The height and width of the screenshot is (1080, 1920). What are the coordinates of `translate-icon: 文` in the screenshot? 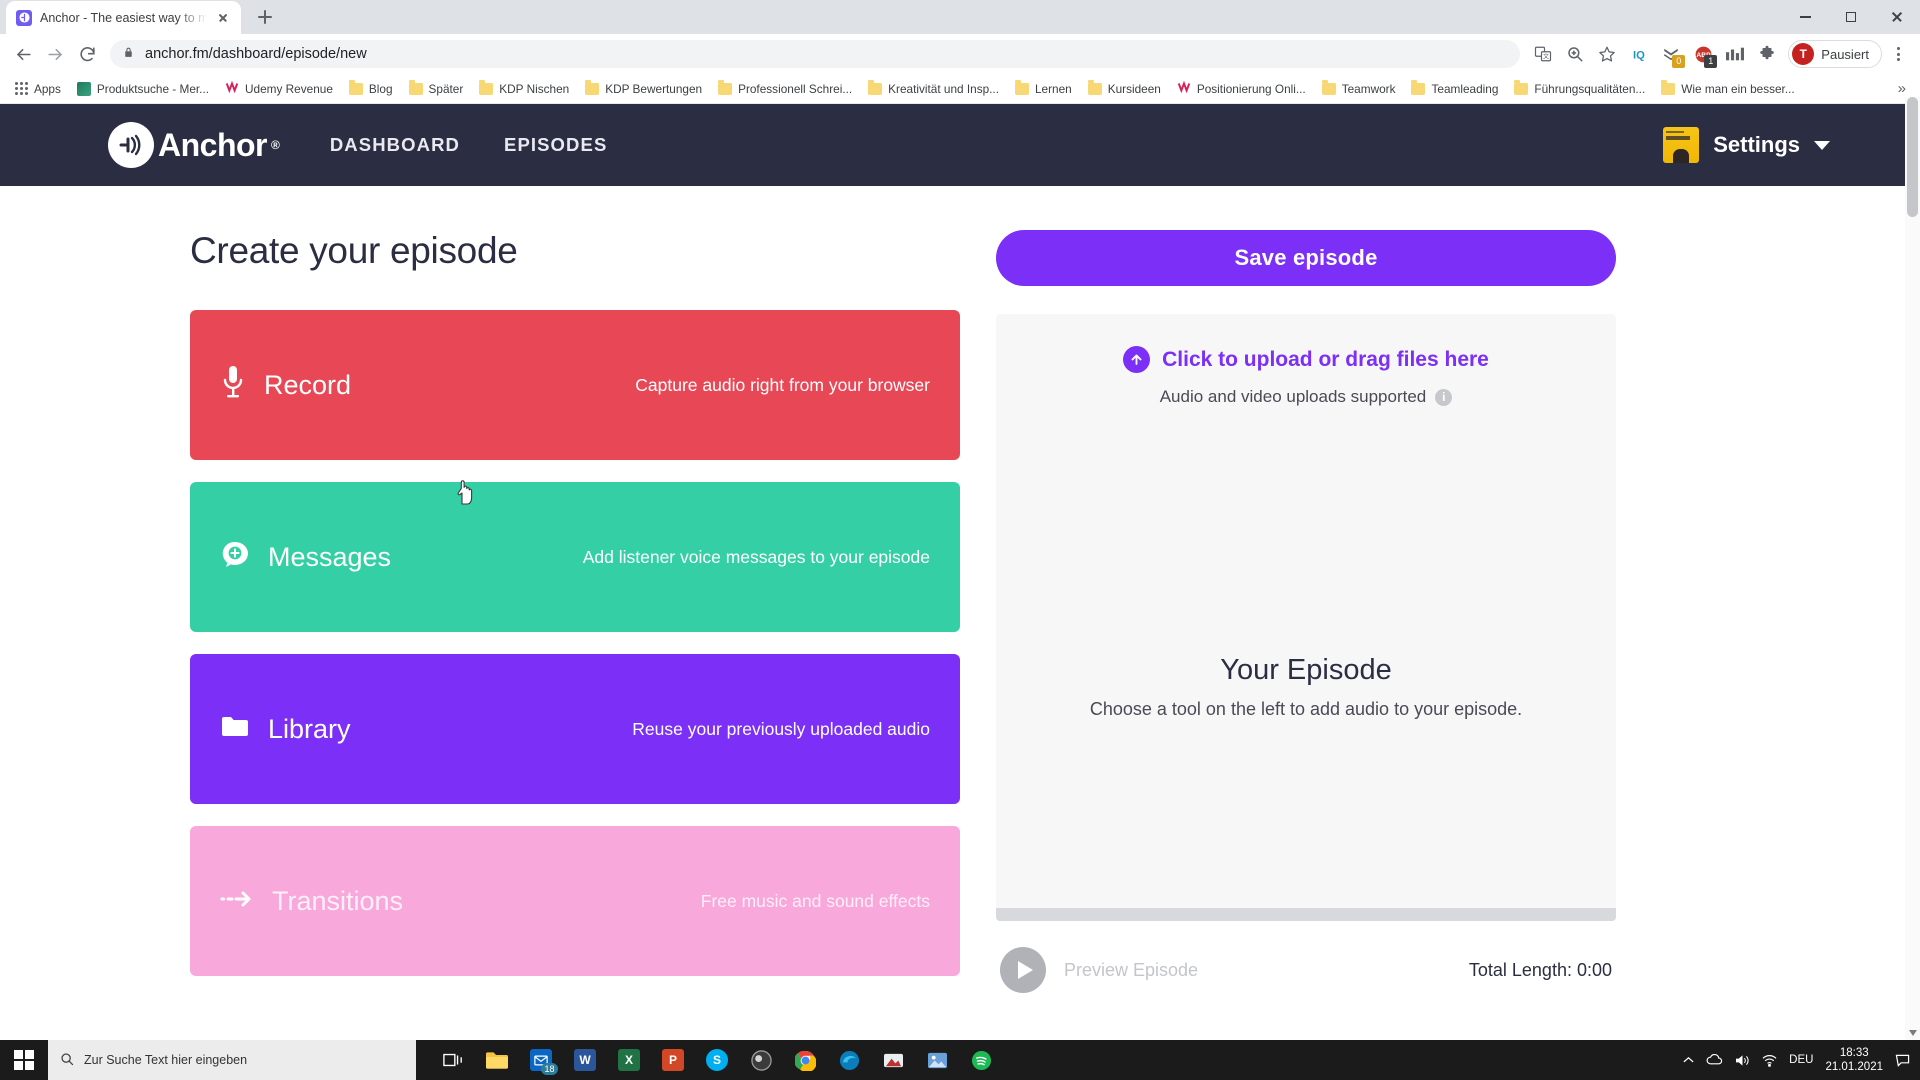 It's located at (1543, 54).